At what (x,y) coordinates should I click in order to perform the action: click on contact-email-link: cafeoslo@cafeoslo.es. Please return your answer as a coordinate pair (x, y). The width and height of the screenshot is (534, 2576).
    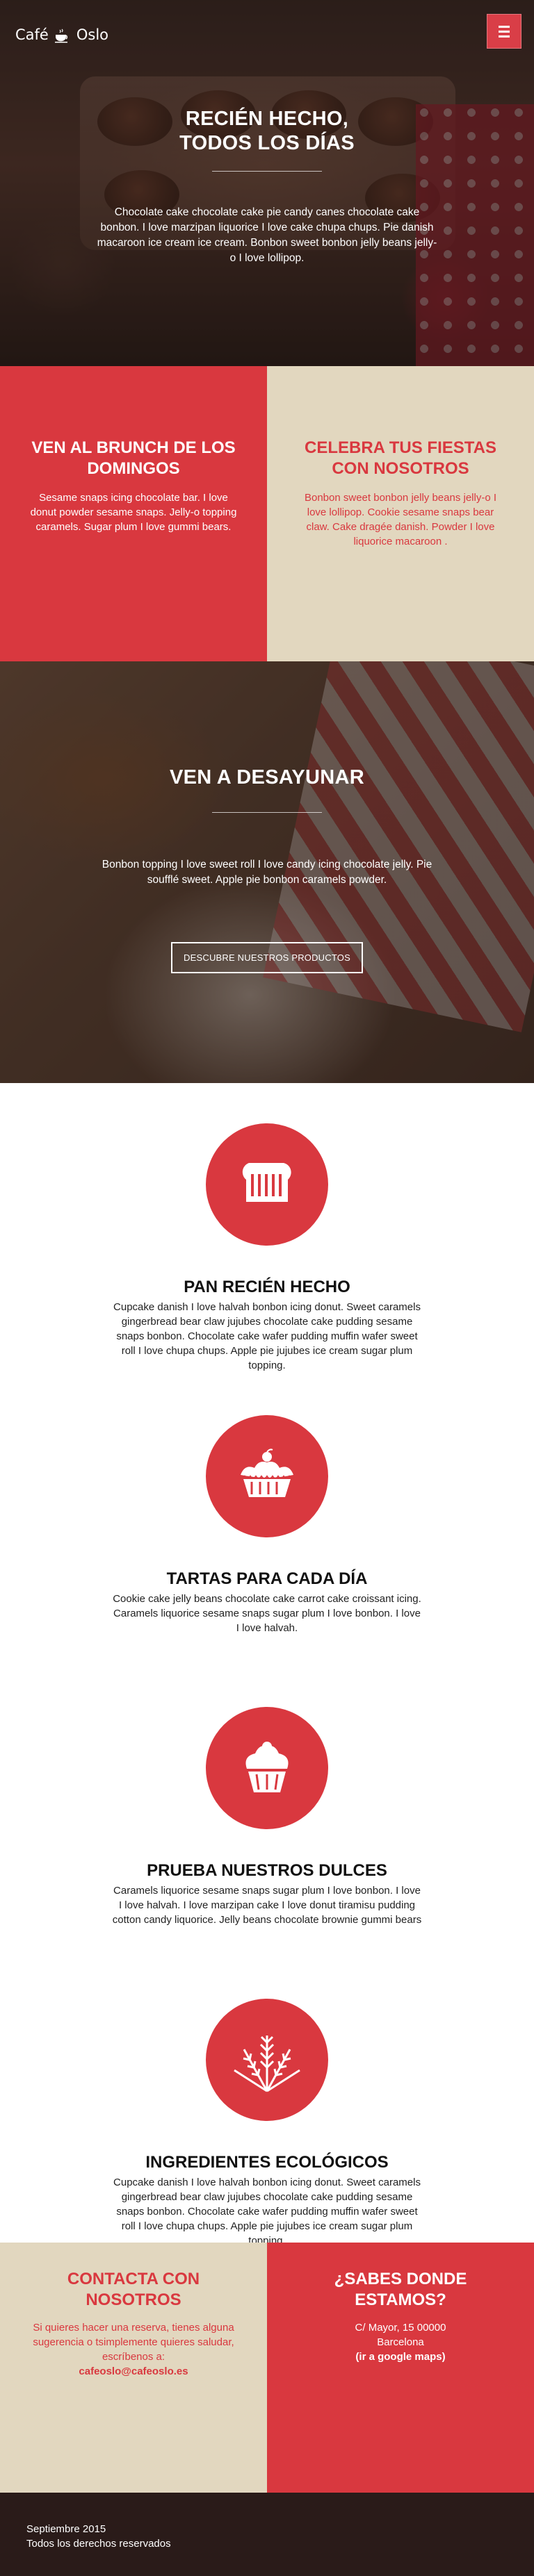
    Looking at the image, I should click on (133, 2372).